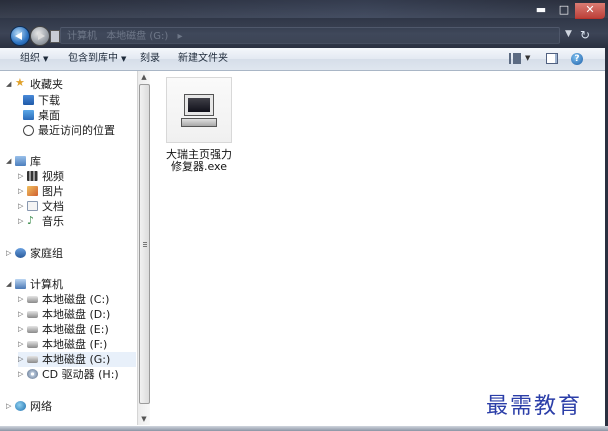  I want to click on scroll-grip-icon, so click(145, 245).